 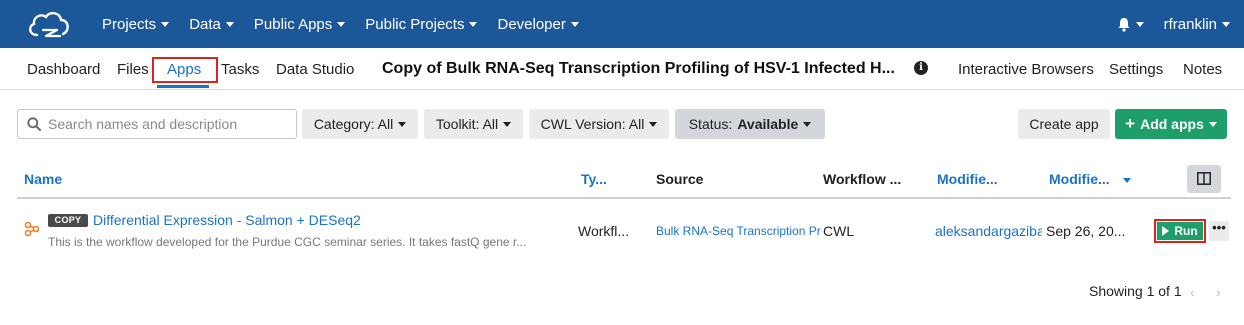 What do you see at coordinates (315, 69) in the screenshot?
I see `tab-data-studio: Data Studio` at bounding box center [315, 69].